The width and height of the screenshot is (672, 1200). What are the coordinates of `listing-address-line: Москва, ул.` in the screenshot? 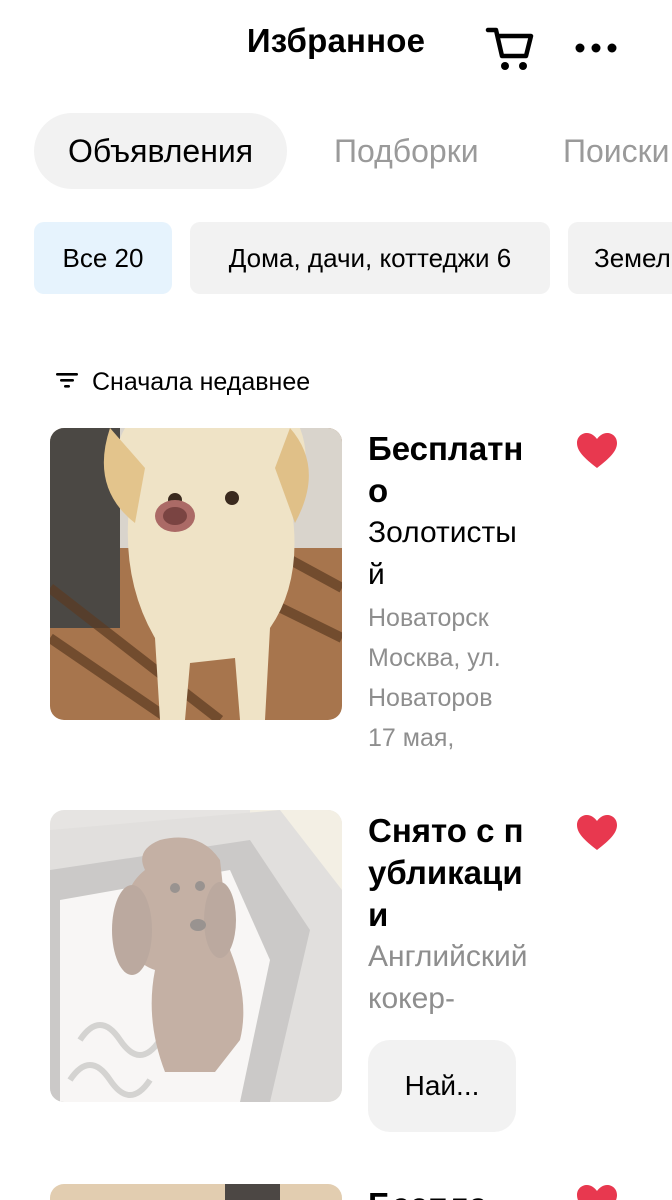 It's located at (434, 658).